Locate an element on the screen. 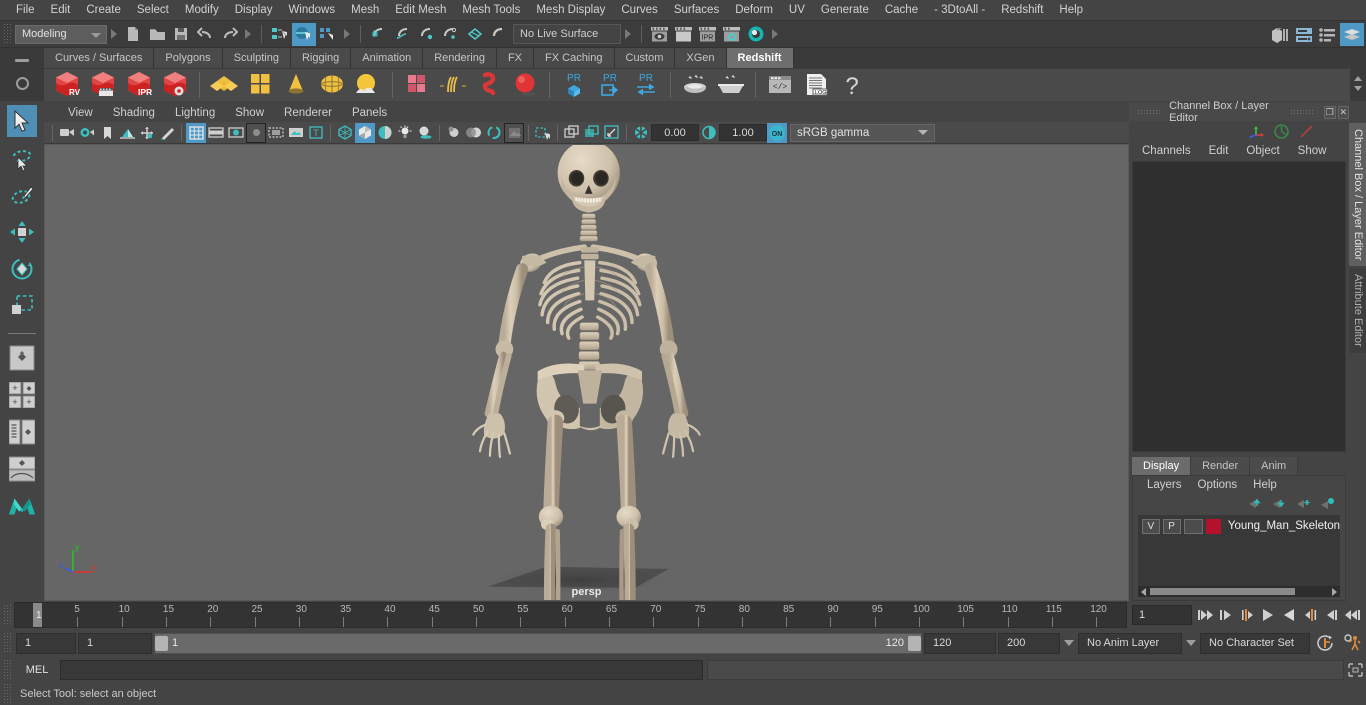 Image resolution: width=1366 pixels, height=705 pixels. move-layer-up-icon is located at coordinates (1255, 503).